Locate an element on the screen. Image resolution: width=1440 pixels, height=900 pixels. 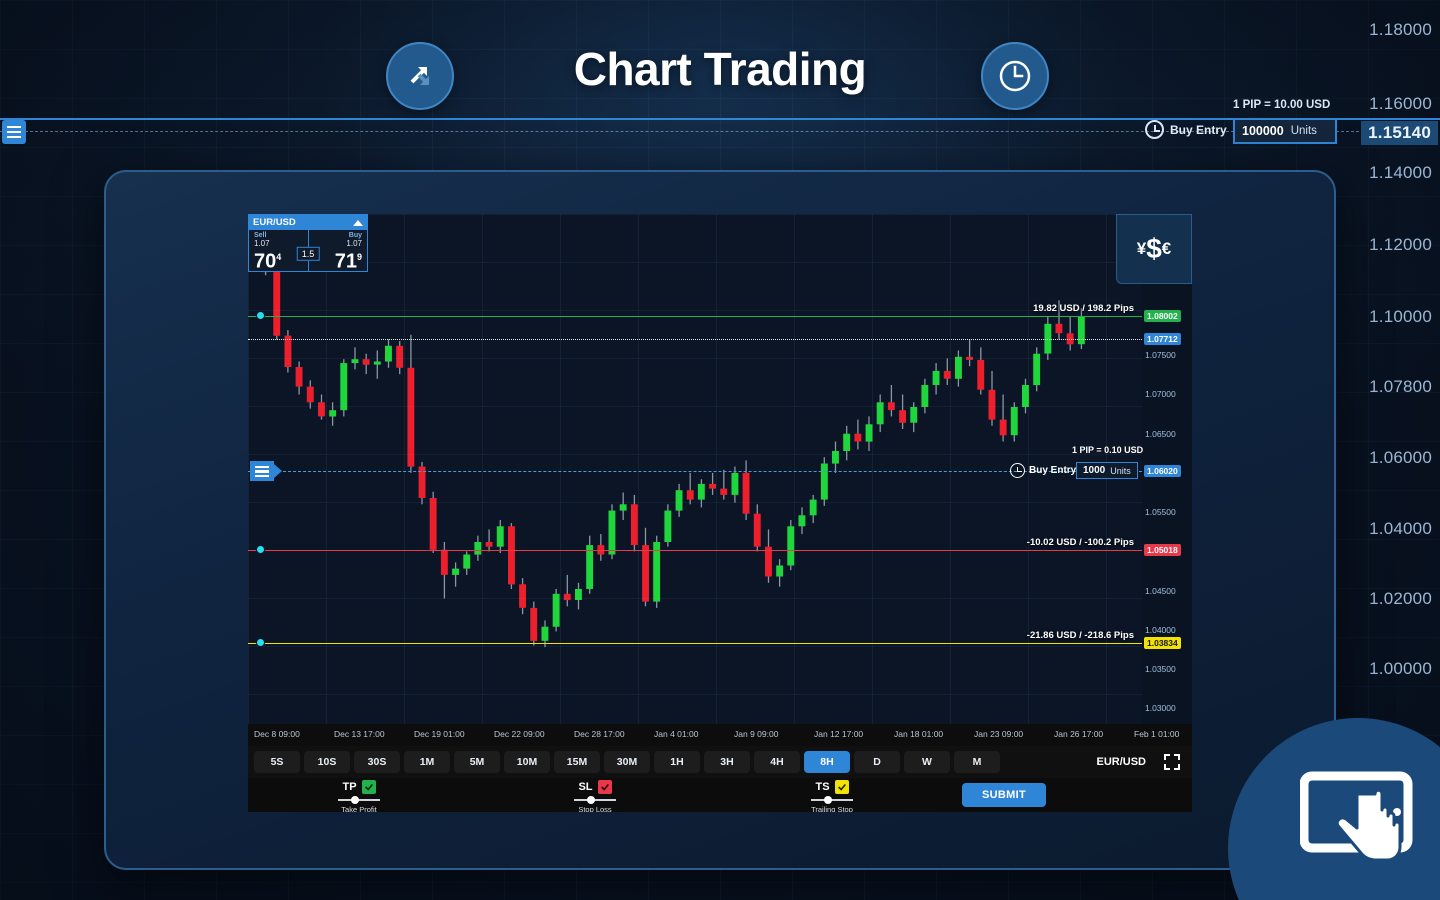
price-tick: 1.07500 is located at coordinates (1160, 355).